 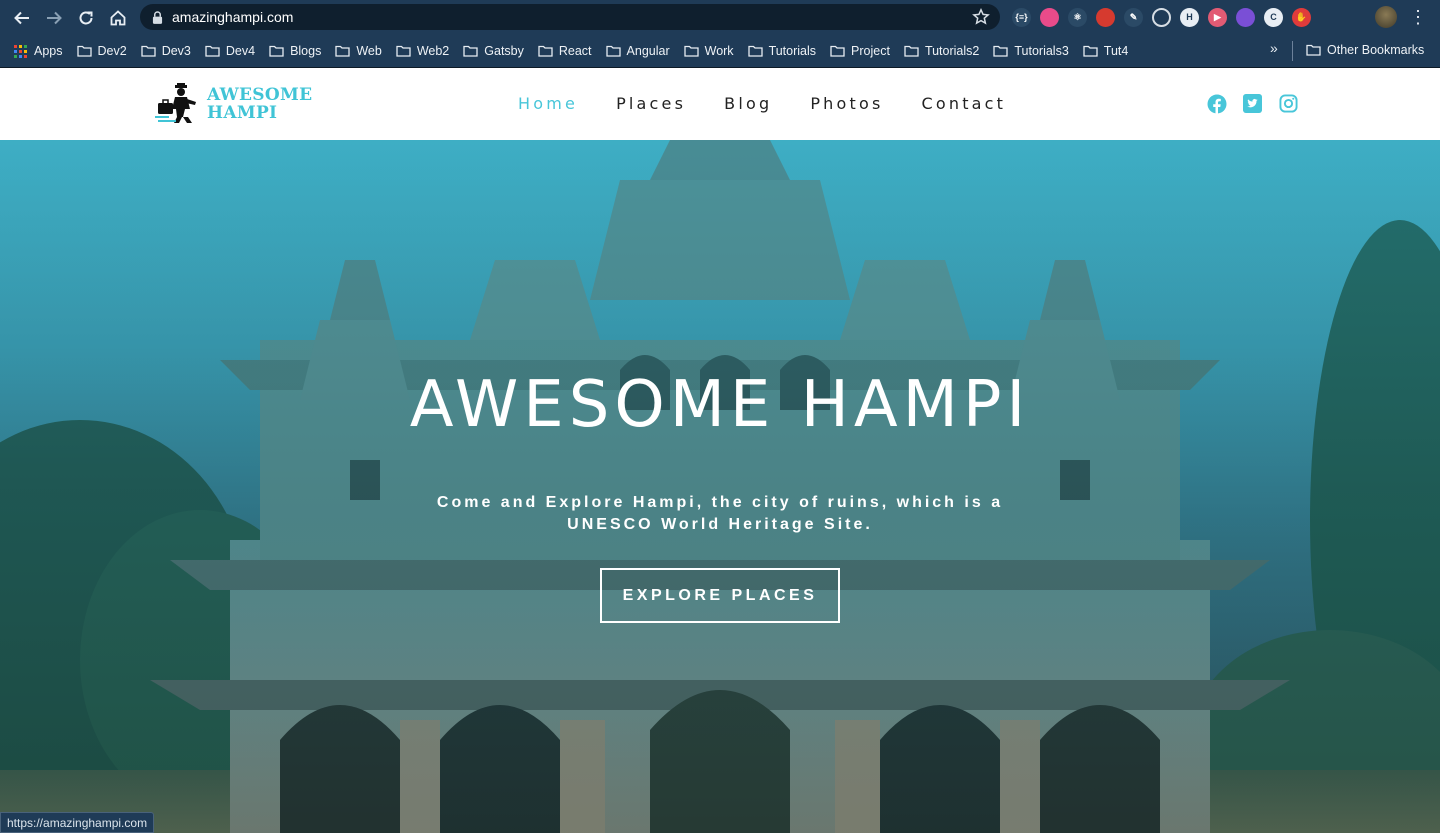 I want to click on facebook-icon, so click(x=1216, y=103).